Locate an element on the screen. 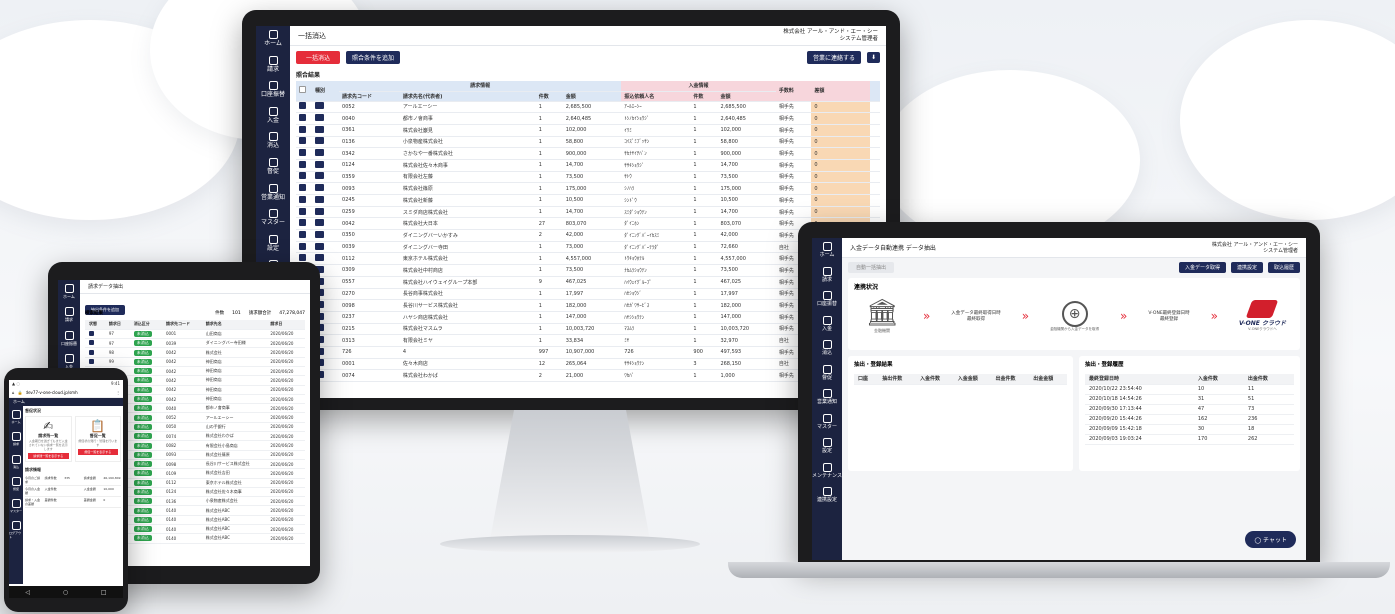  sidebar-item-3: 督促 is located at coordinates (16, 484).